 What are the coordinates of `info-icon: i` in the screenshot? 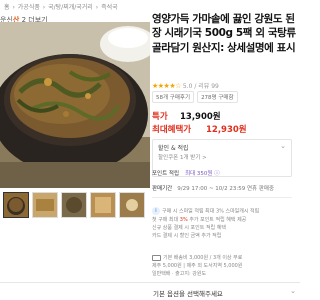 It's located at (156, 211).